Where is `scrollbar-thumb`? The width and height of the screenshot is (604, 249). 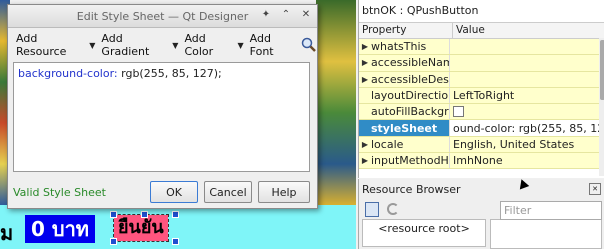
scrollbar-thumb is located at coordinates (602, 70).